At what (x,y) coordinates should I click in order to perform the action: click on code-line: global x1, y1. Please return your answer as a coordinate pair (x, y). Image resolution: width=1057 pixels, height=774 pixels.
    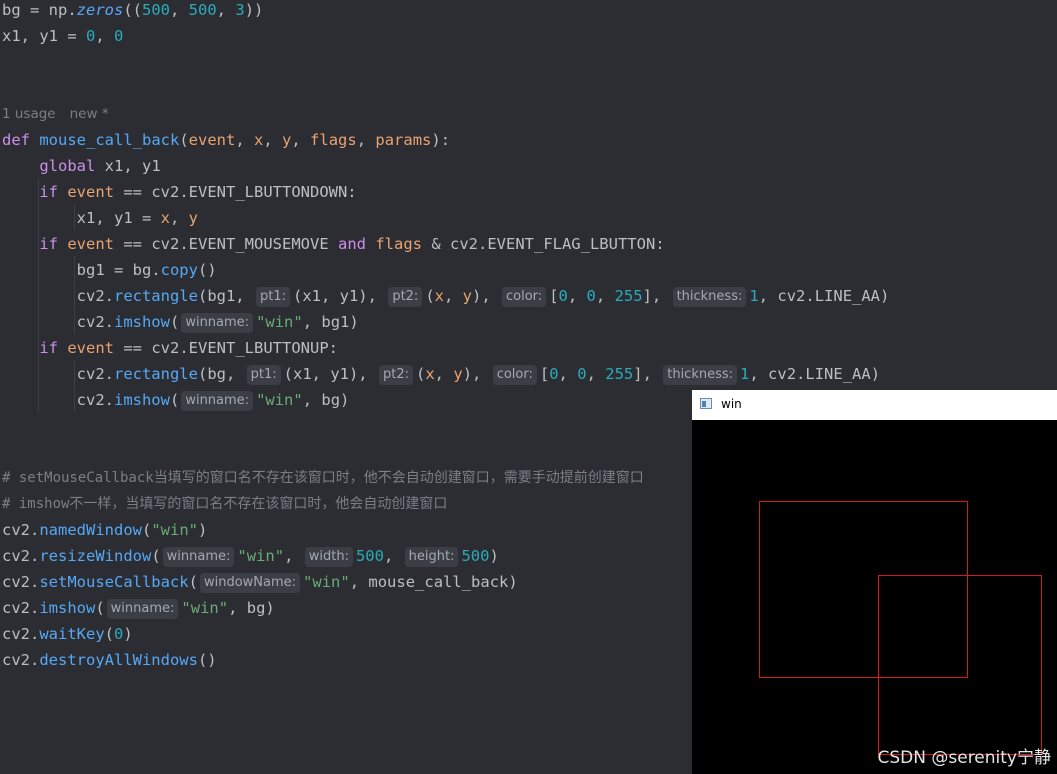
    Looking at the image, I should click on (100, 166).